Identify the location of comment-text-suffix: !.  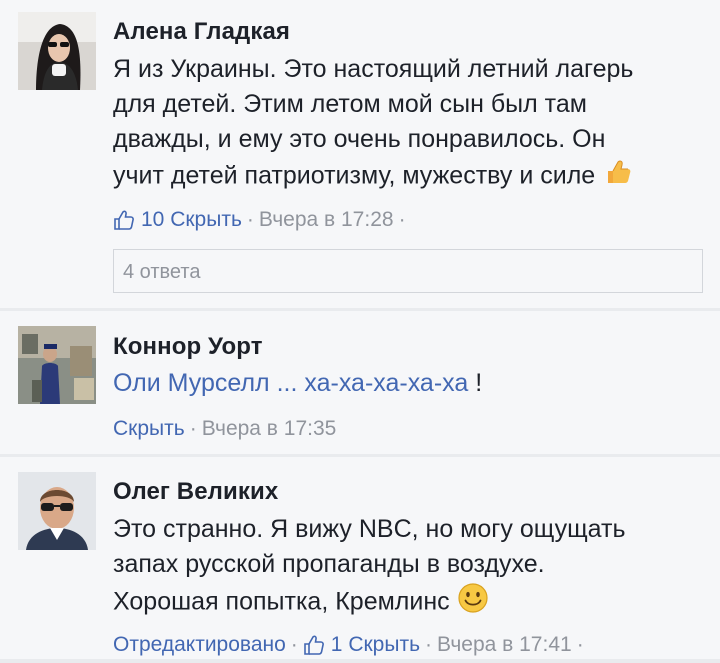
(475, 383).